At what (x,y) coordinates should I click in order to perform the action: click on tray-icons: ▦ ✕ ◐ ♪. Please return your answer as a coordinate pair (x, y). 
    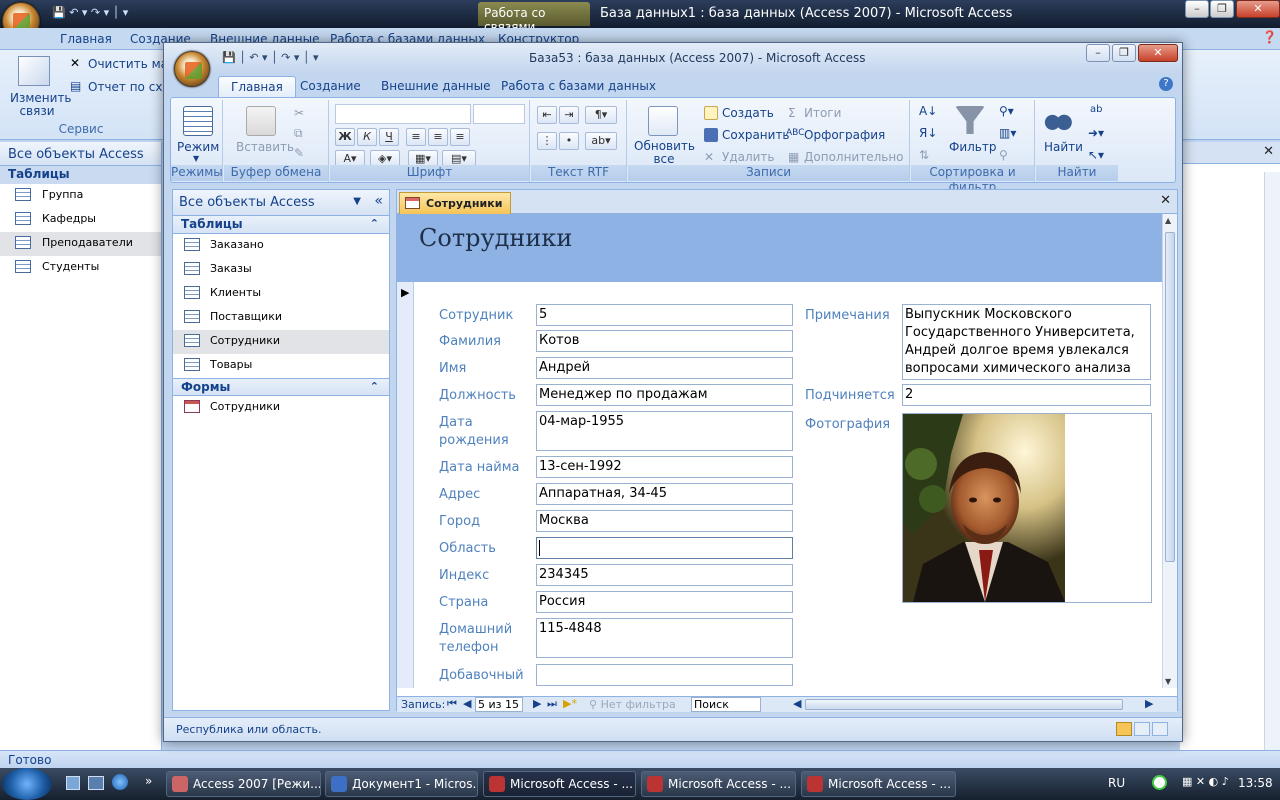
    Looking at the image, I should click on (1205, 781).